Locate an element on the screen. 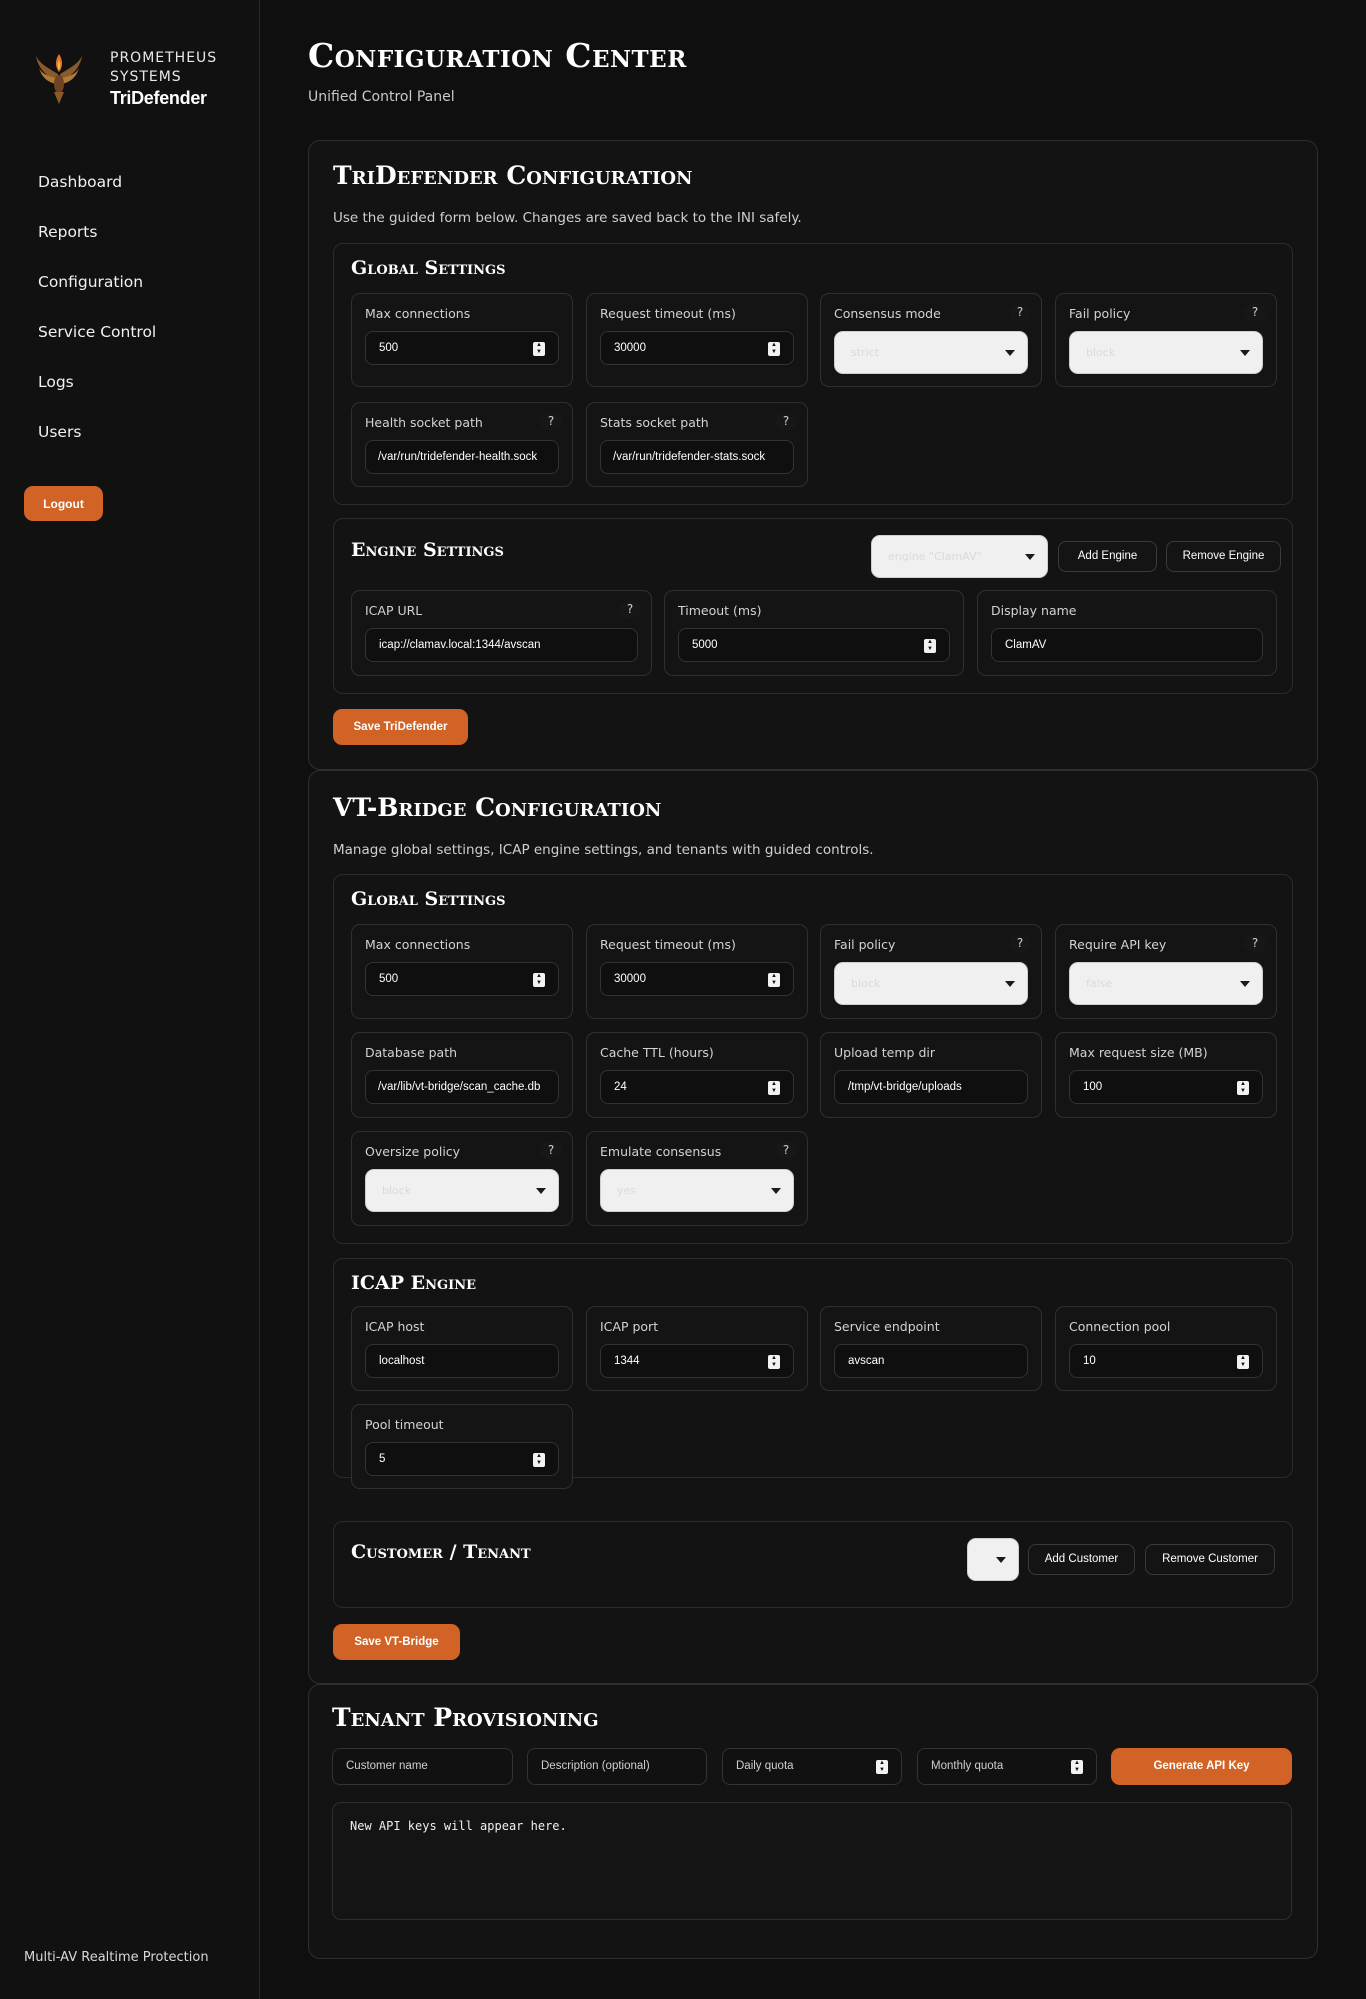  vt-max-connections-field: Max connections 500 ▲ ▼ is located at coordinates (462, 971).